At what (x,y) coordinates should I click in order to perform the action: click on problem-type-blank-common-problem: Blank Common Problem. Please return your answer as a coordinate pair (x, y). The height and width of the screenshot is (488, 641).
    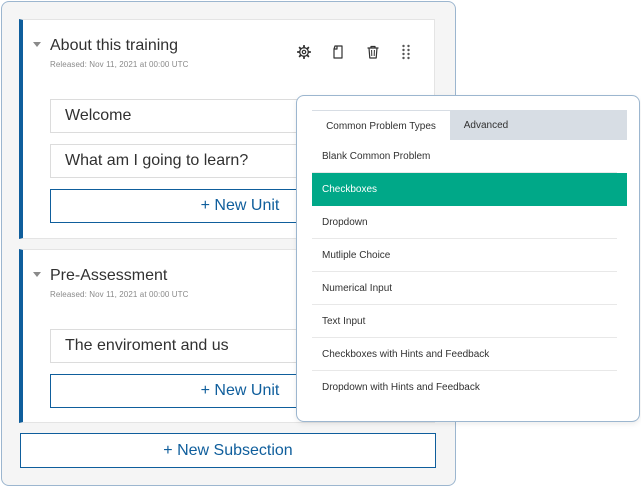
    Looking at the image, I should click on (464, 156).